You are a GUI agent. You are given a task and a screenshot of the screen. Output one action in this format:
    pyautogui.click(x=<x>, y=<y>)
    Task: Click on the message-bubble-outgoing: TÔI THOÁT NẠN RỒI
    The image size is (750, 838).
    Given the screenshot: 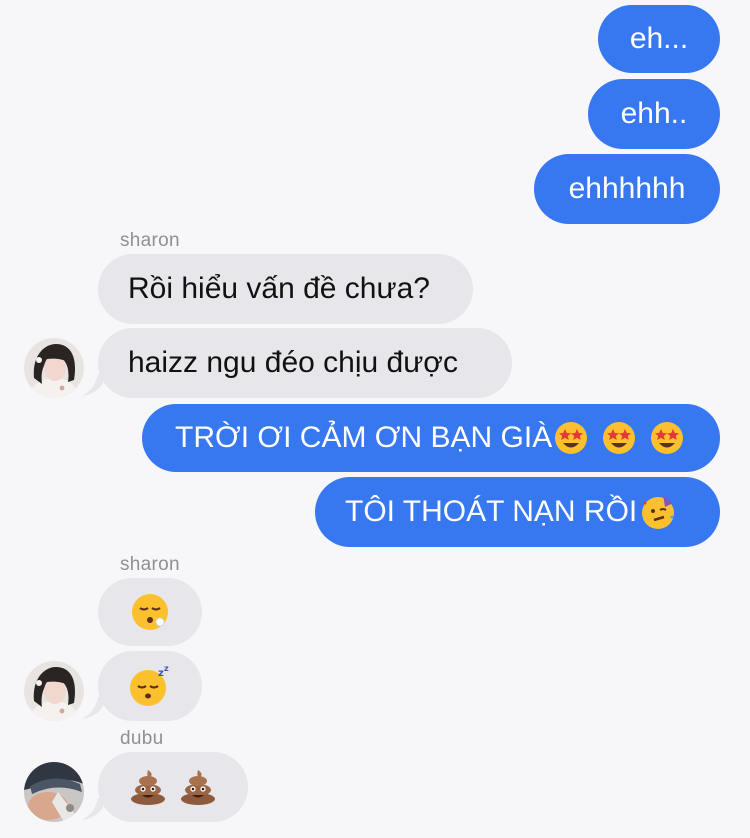 What is the action you would take?
    pyautogui.click(x=517, y=512)
    